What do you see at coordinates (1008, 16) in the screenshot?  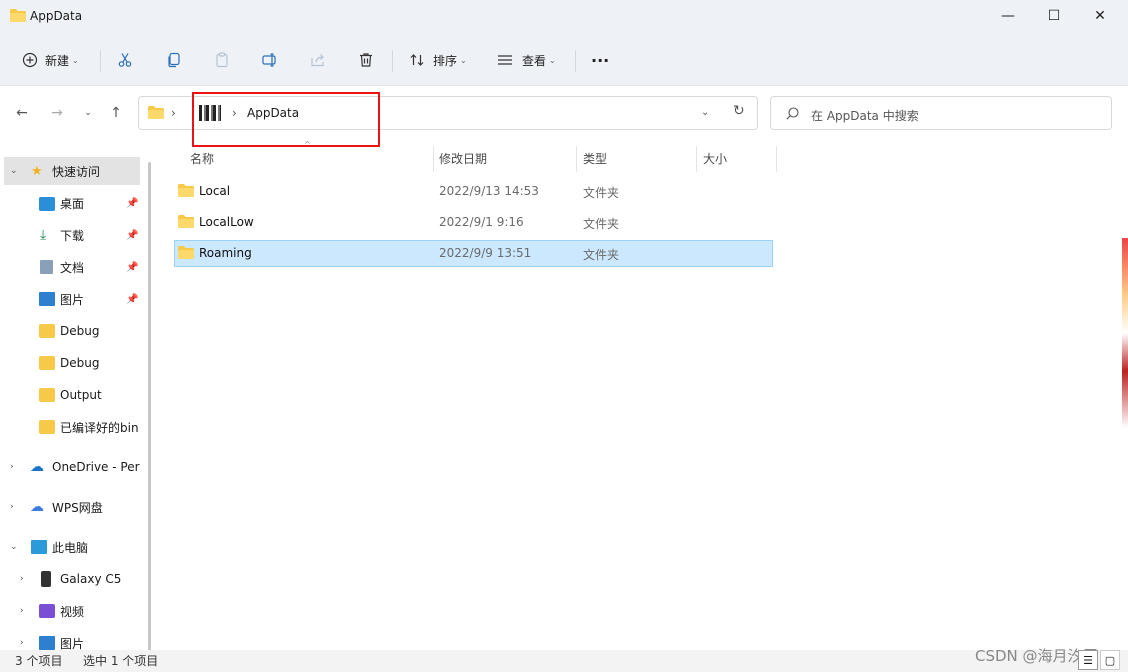 I see `minimize-button: —` at bounding box center [1008, 16].